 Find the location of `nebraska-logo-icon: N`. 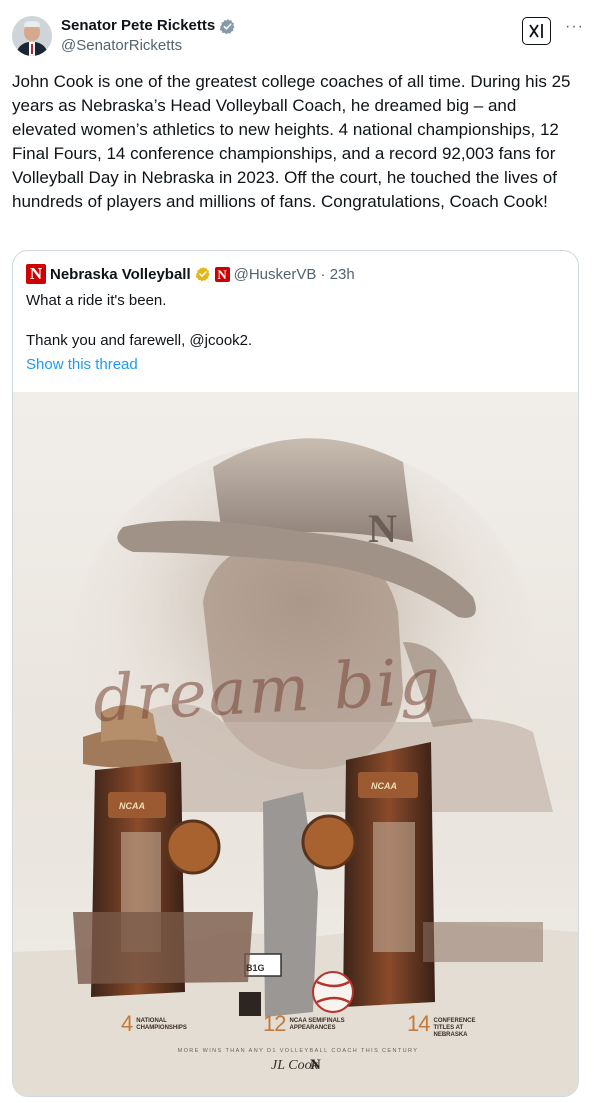

nebraska-logo-icon: N is located at coordinates (36, 274).